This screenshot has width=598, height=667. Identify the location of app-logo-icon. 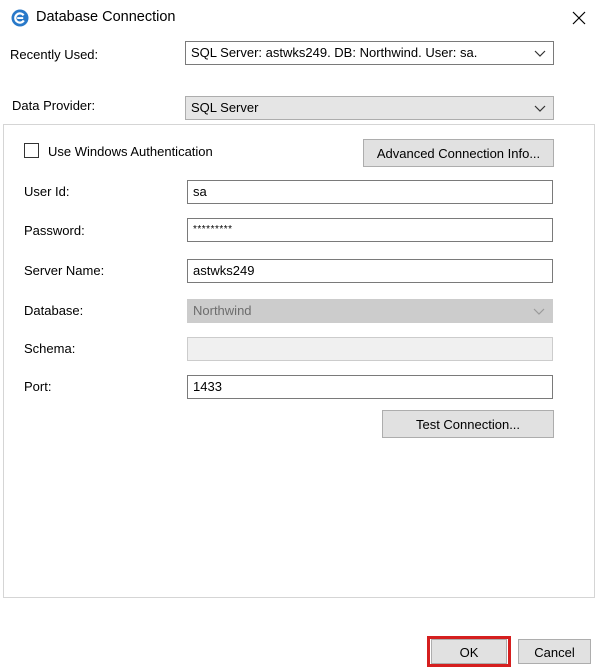
(20, 18).